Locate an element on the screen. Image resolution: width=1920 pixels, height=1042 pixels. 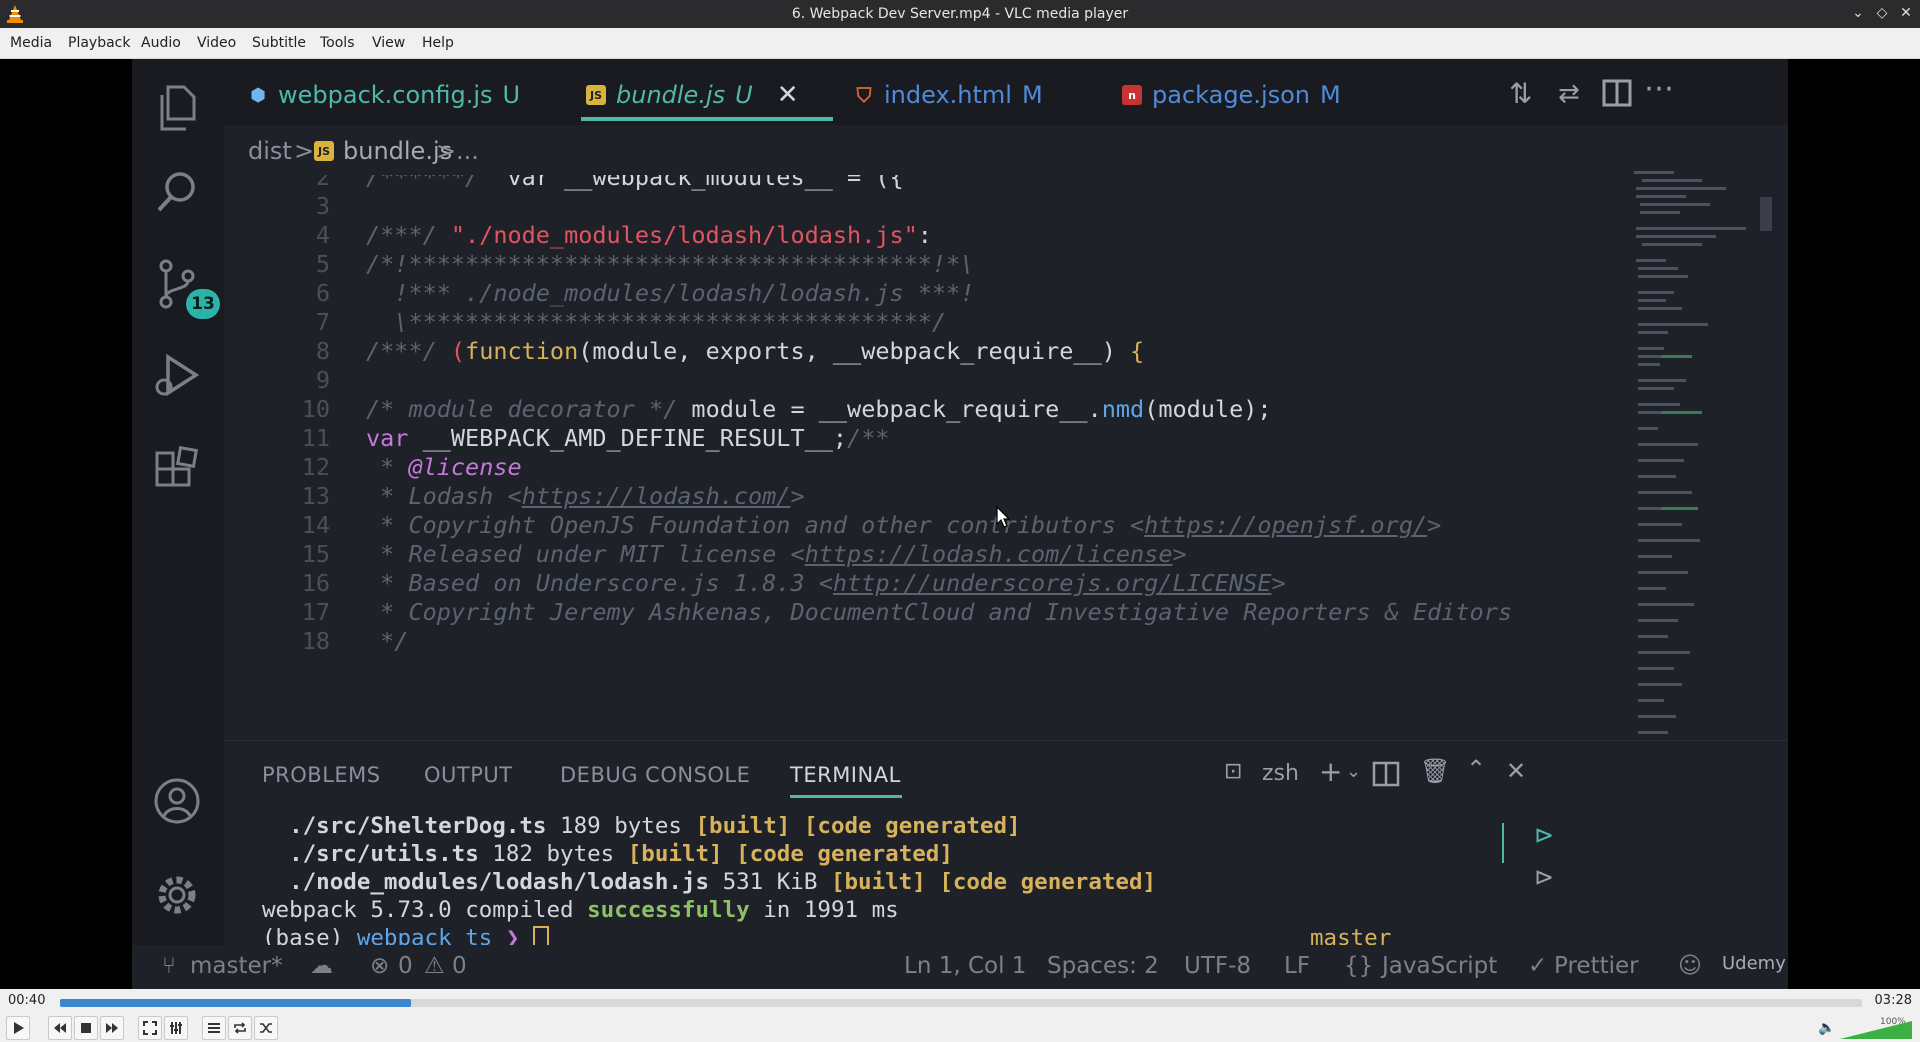
code-comment: /******/ is located at coordinates (437, 183).